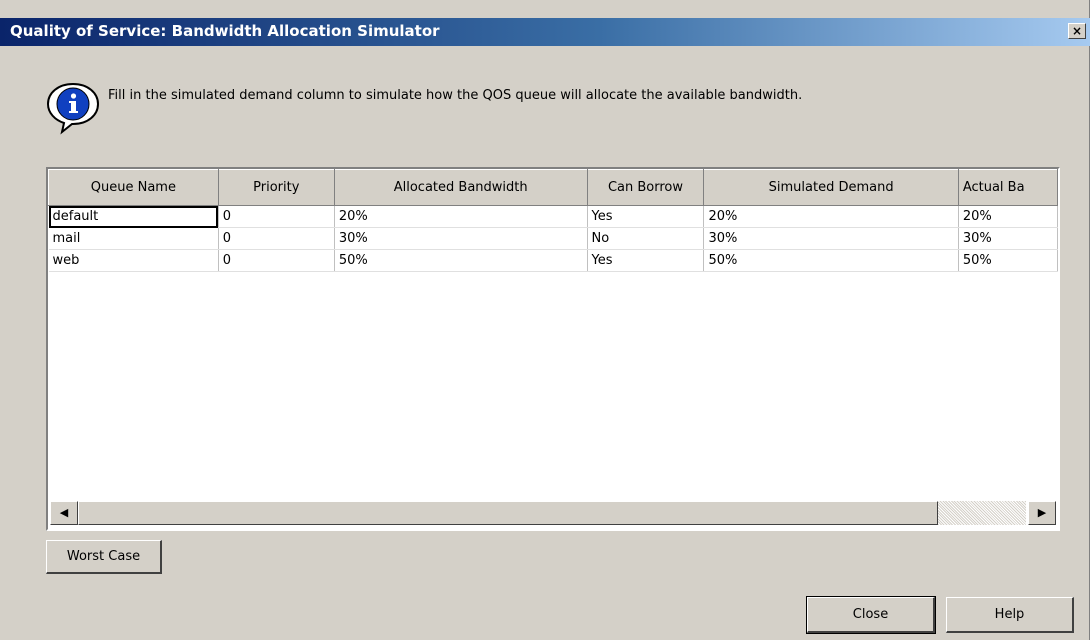 The height and width of the screenshot is (640, 1090). What do you see at coordinates (1077, 31) in the screenshot?
I see `close-icon: ×` at bounding box center [1077, 31].